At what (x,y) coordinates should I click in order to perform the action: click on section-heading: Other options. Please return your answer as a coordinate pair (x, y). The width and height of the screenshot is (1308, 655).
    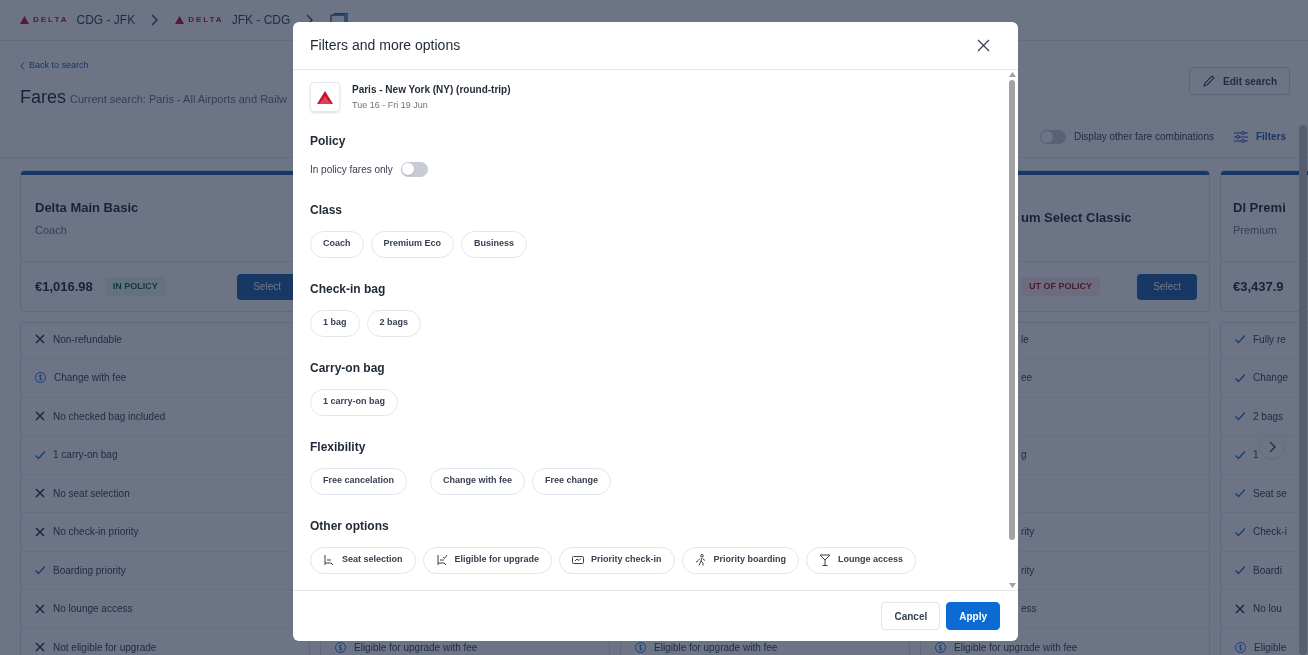
    Looking at the image, I should click on (350, 526).